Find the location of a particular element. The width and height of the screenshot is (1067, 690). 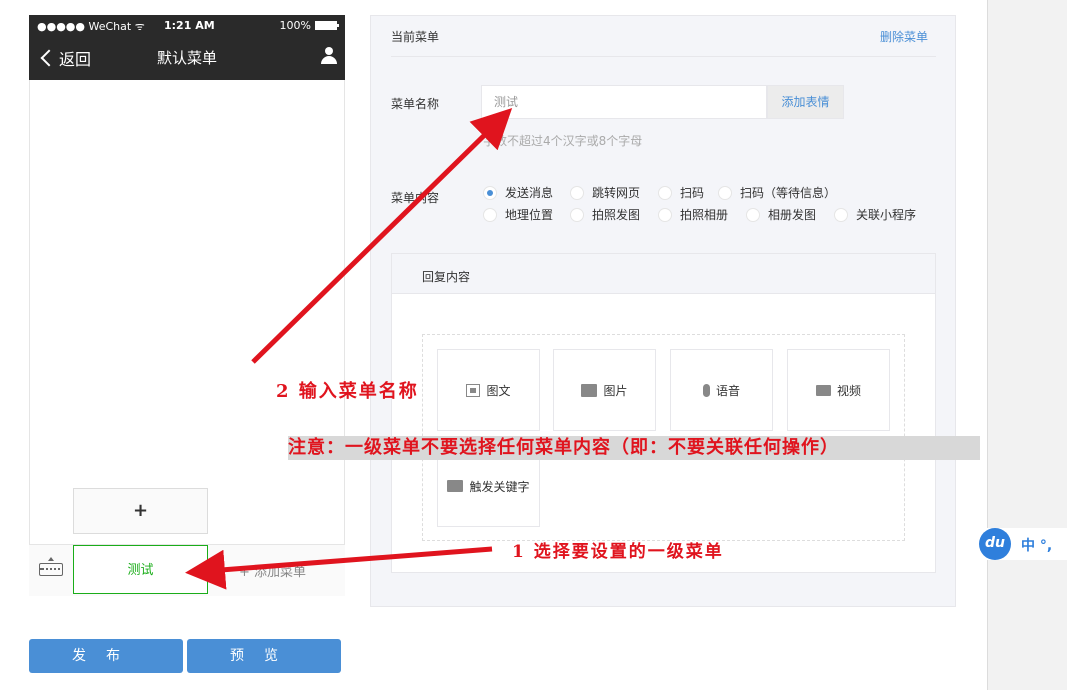

divider is located at coordinates (663, 56).